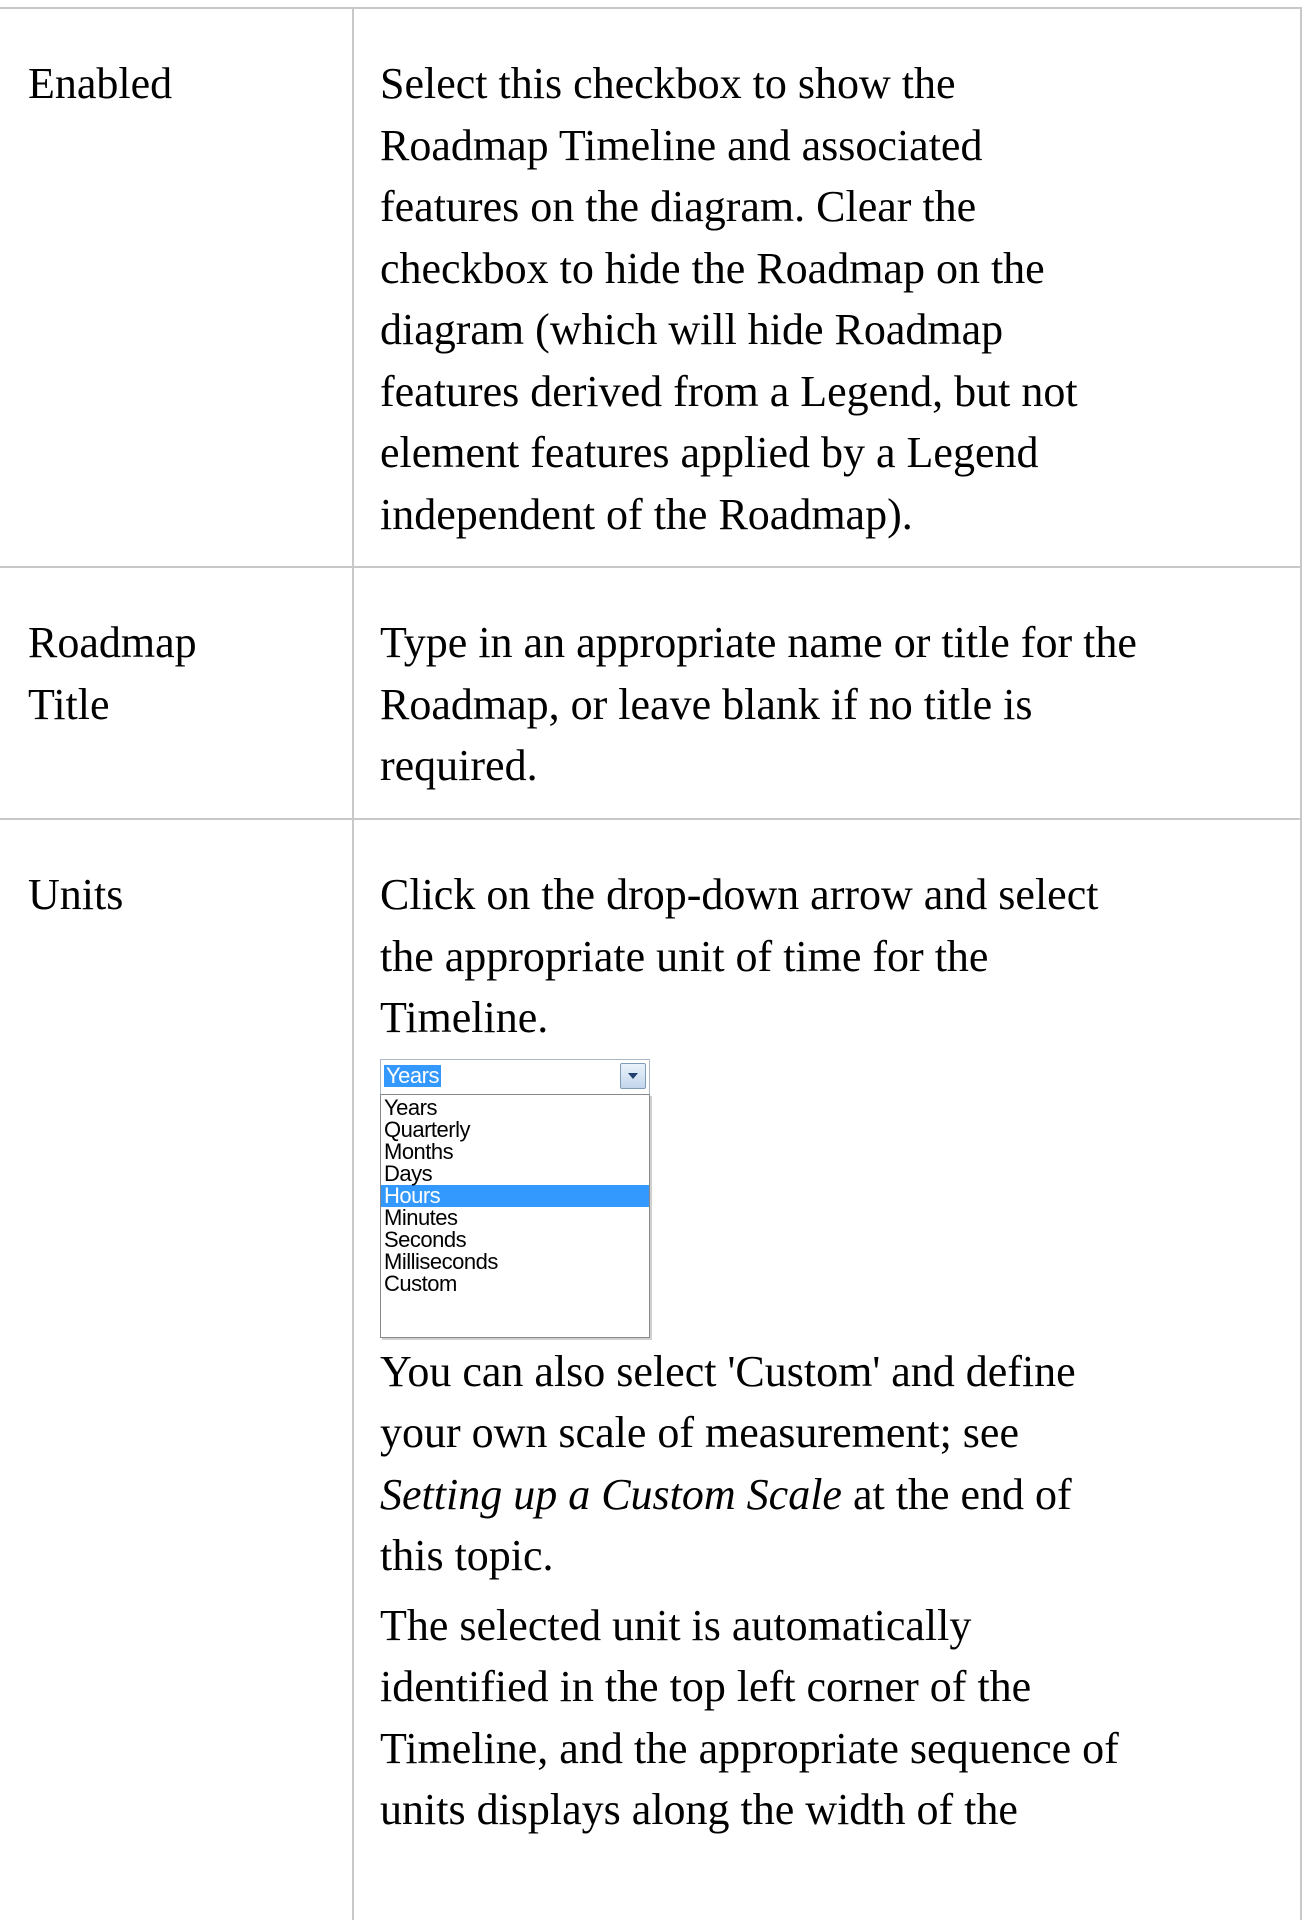 The height and width of the screenshot is (1920, 1302). I want to click on units-dropdown: Years Years Quarterly Months Days Hours, so click(515, 1198).